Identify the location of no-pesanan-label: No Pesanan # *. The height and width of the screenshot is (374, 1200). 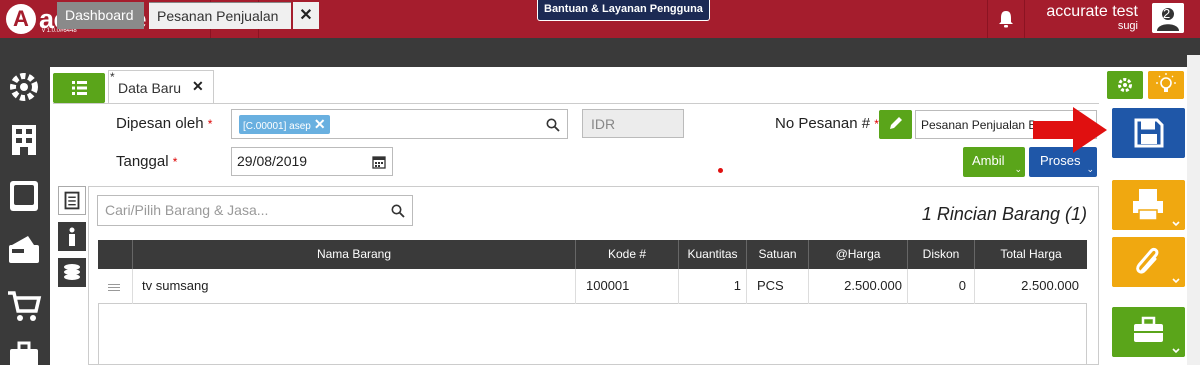
(827, 123).